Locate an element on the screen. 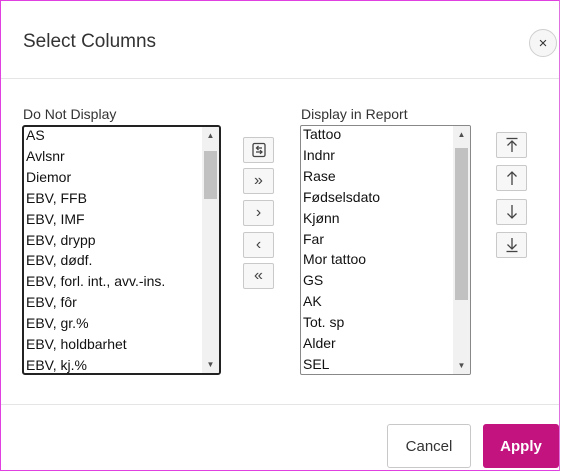  move-bottom-icon is located at coordinates (512, 245).